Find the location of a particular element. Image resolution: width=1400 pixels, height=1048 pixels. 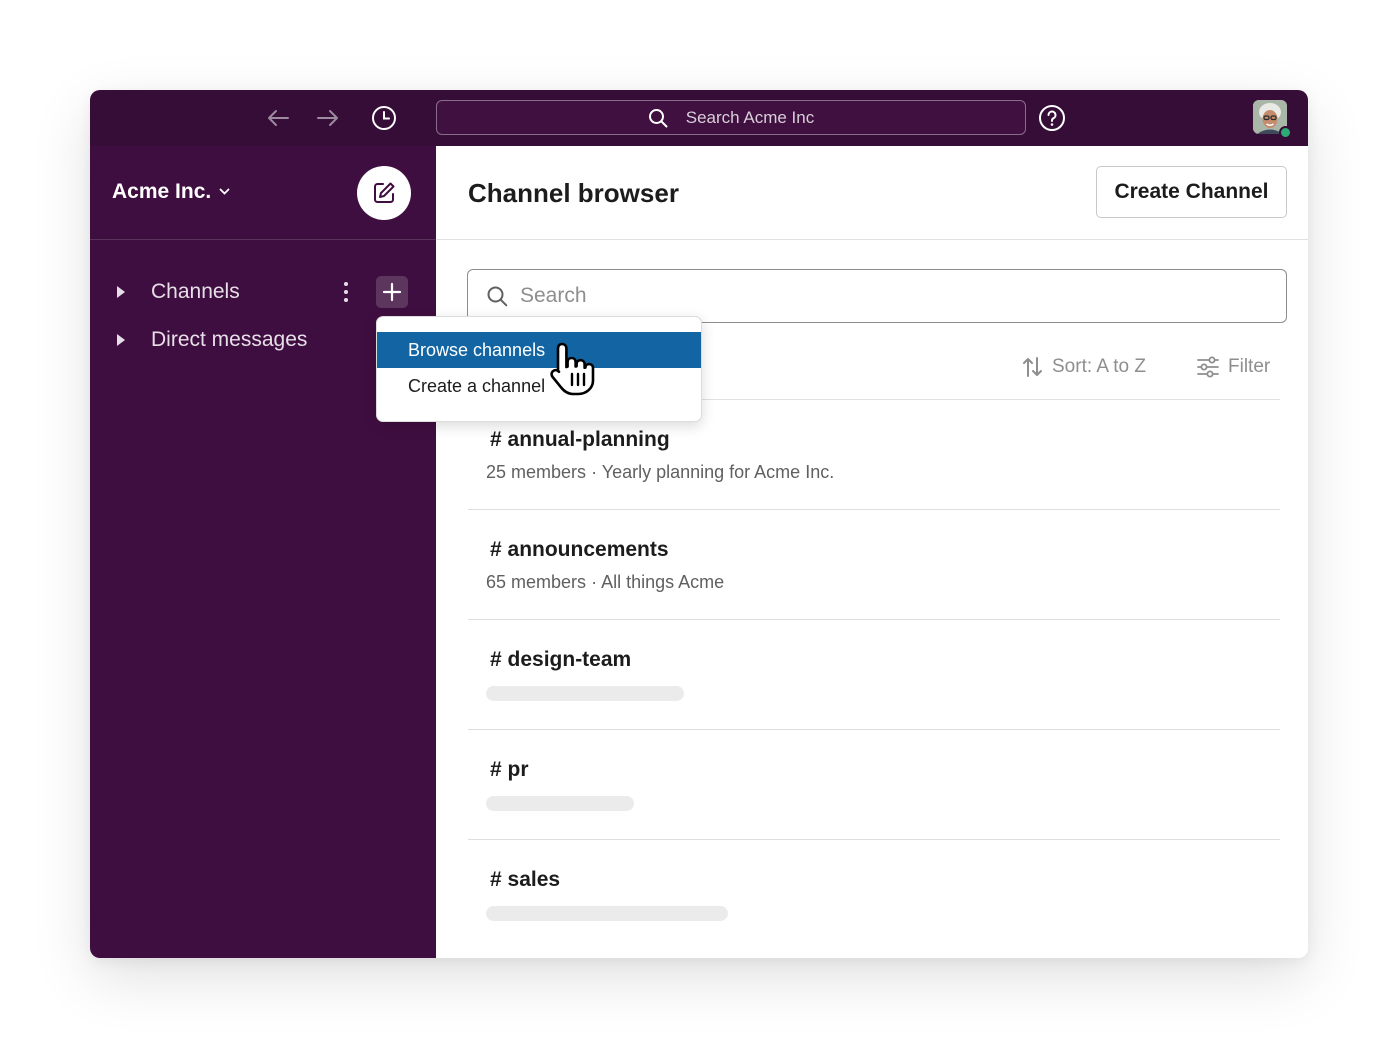

workspace-search-bar: Search Acme Inc is located at coordinates (731, 117).